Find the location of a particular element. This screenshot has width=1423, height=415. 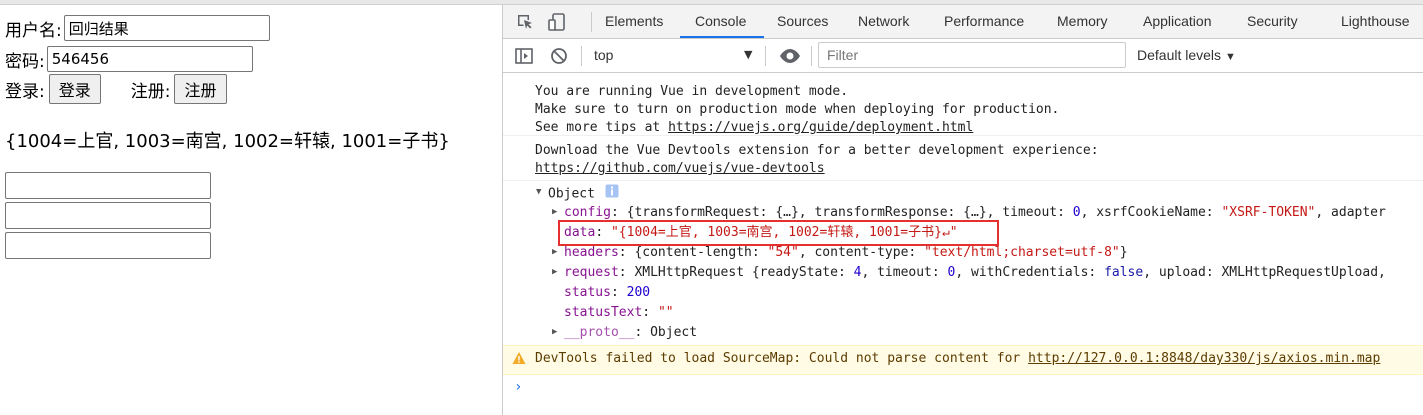

tab-performance: Performance is located at coordinates (984, 21).